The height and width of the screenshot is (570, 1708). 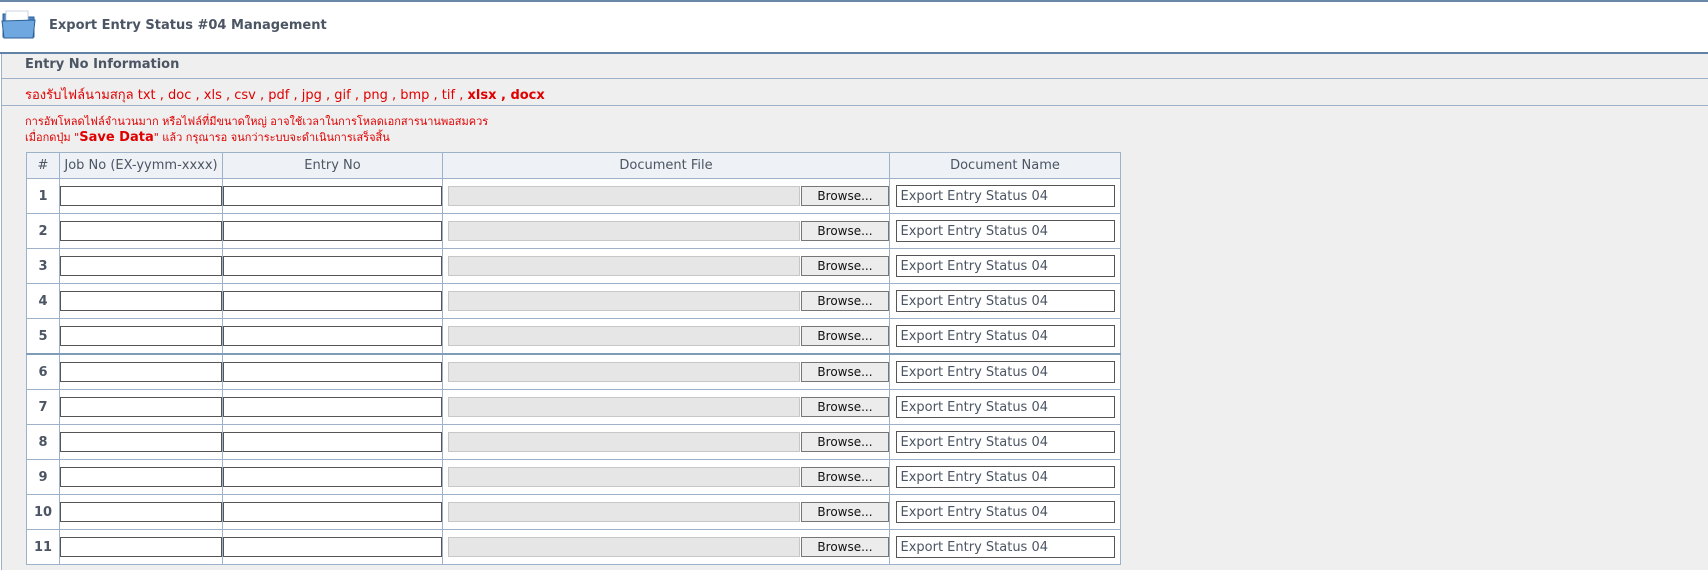 I want to click on row-number: 9, so click(x=43, y=477).